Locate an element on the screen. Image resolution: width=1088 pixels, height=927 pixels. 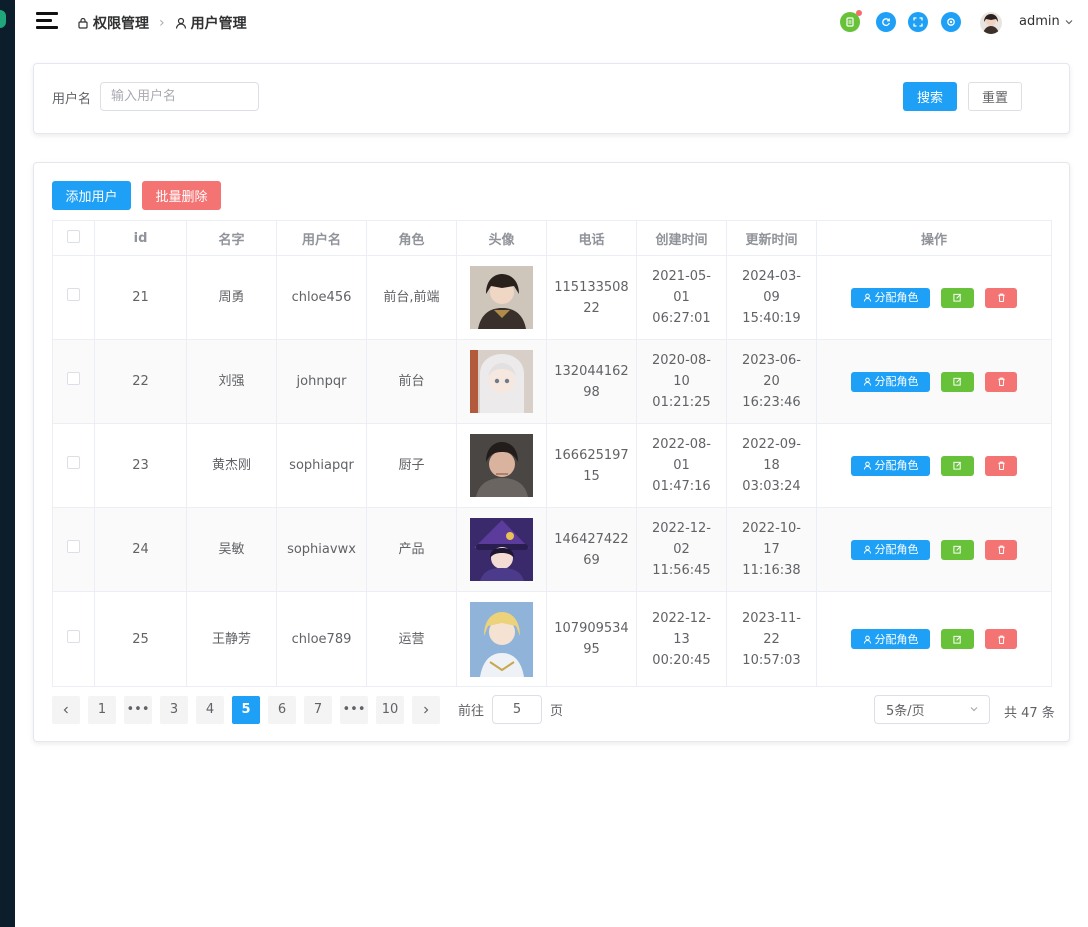
cell-updated: 2022-09- 18 03:03:24 is located at coordinates (771, 465).